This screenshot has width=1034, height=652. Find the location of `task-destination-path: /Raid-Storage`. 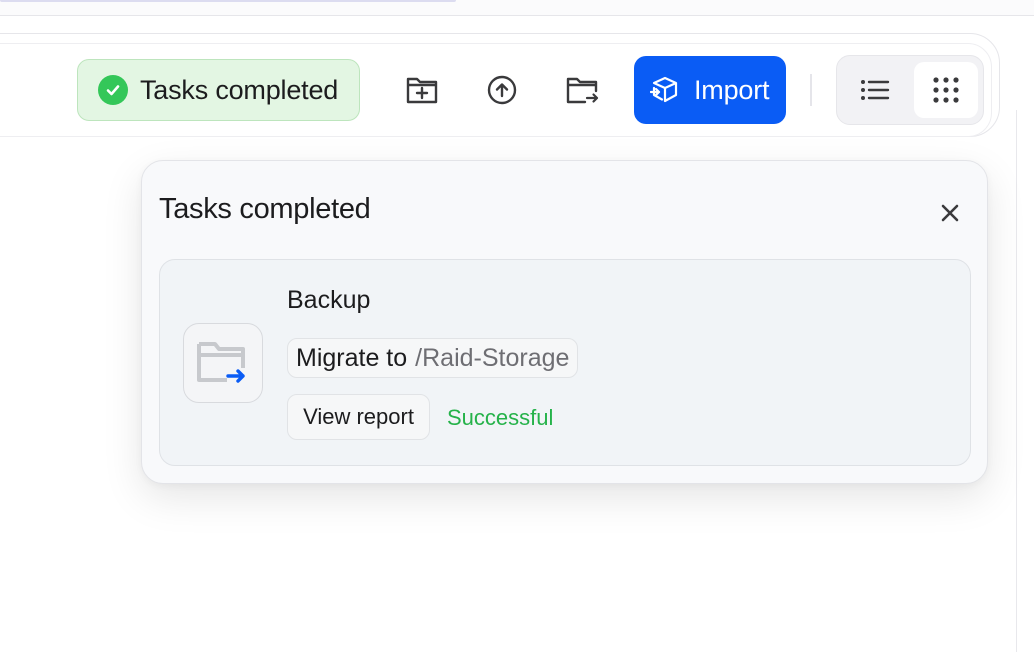

task-destination-path: /Raid-Storage is located at coordinates (492, 357).